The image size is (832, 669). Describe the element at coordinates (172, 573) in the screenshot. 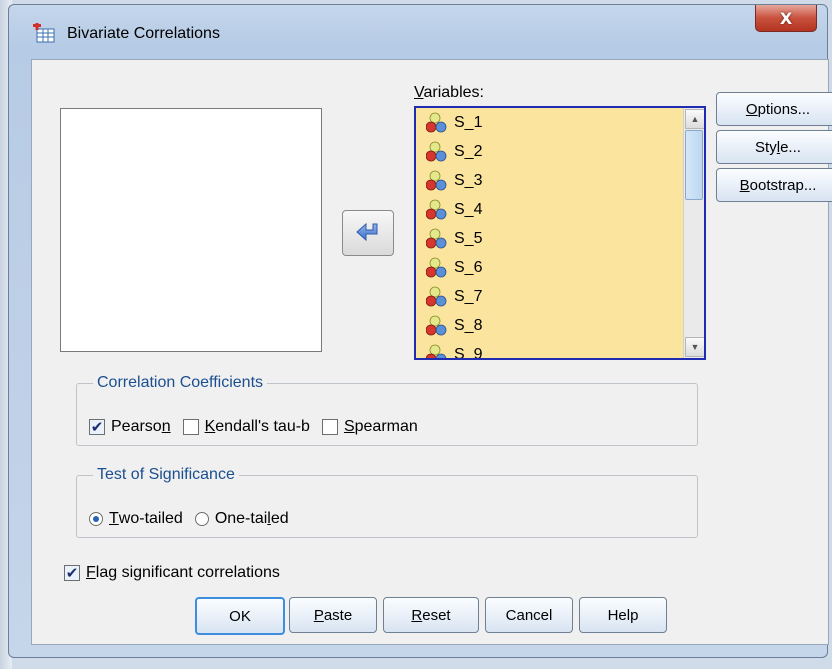

I see `flag-significant-checkbox: ✔ Flag significant correlations` at that location.